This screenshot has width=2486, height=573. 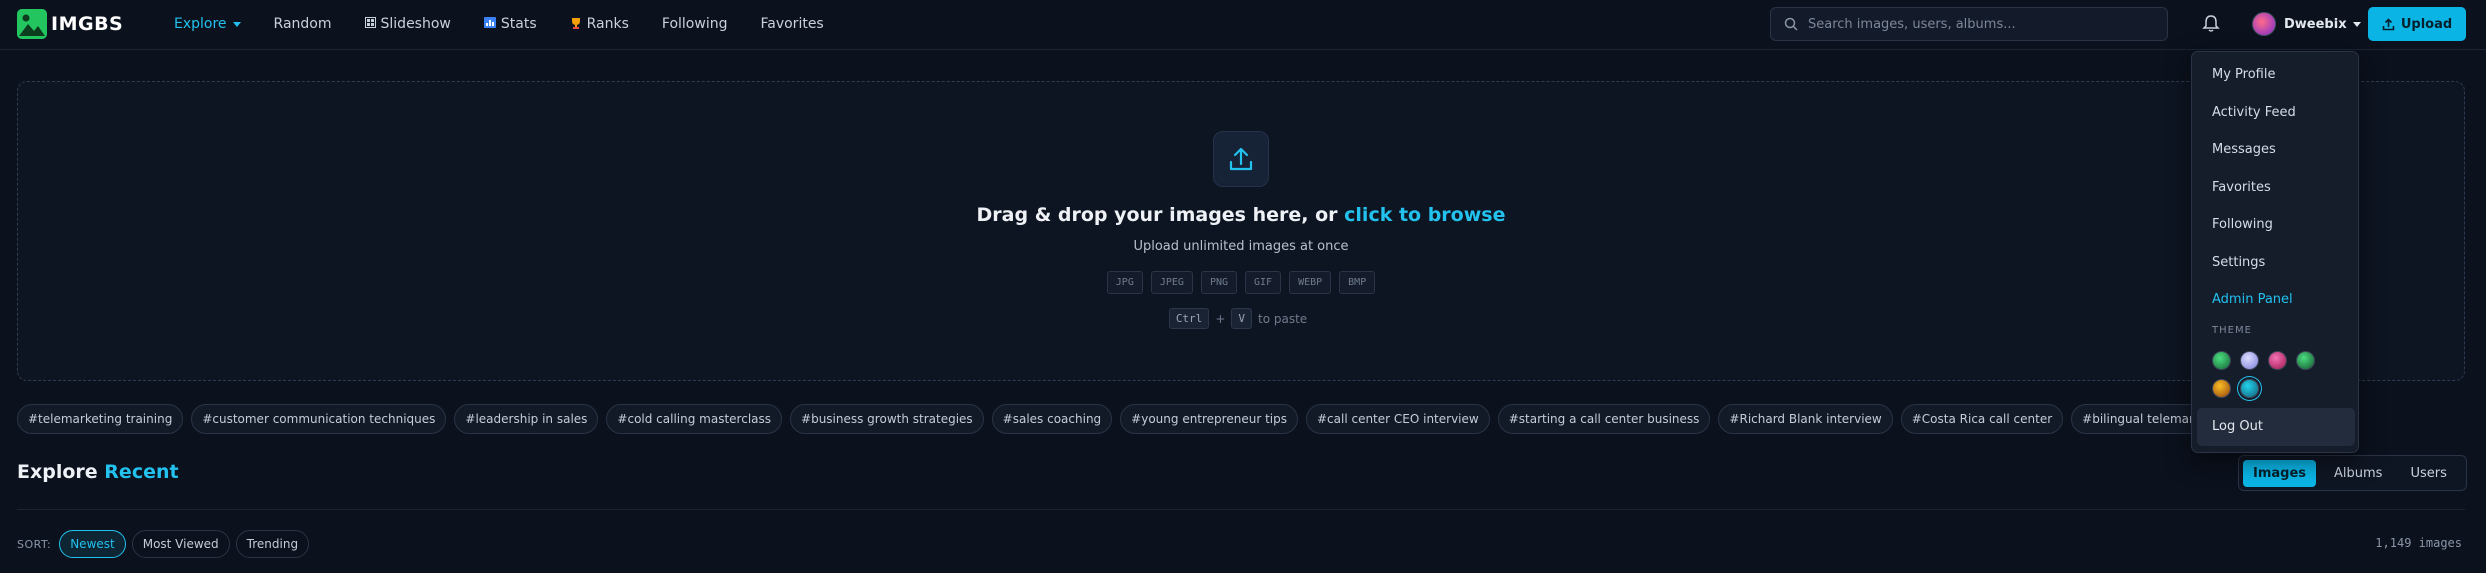 What do you see at coordinates (1220, 318) in the screenshot?
I see `kbd-plus: +` at bounding box center [1220, 318].